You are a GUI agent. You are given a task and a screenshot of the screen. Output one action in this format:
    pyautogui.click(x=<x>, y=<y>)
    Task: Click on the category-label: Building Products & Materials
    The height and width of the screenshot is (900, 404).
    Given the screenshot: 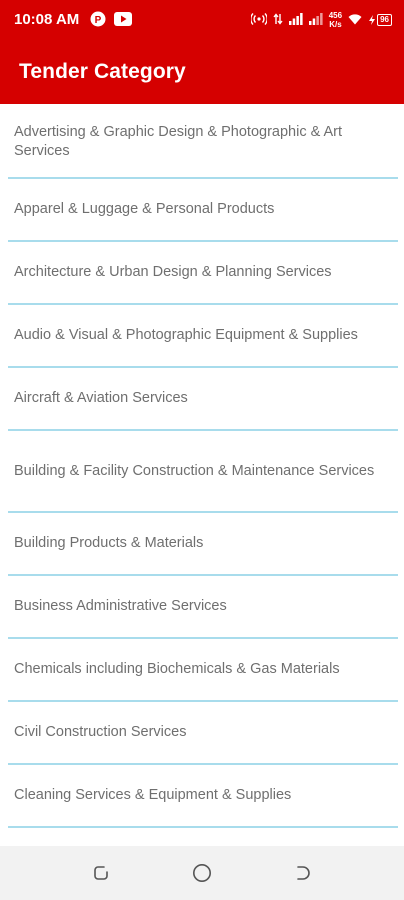 What is the action you would take?
    pyautogui.click(x=109, y=543)
    